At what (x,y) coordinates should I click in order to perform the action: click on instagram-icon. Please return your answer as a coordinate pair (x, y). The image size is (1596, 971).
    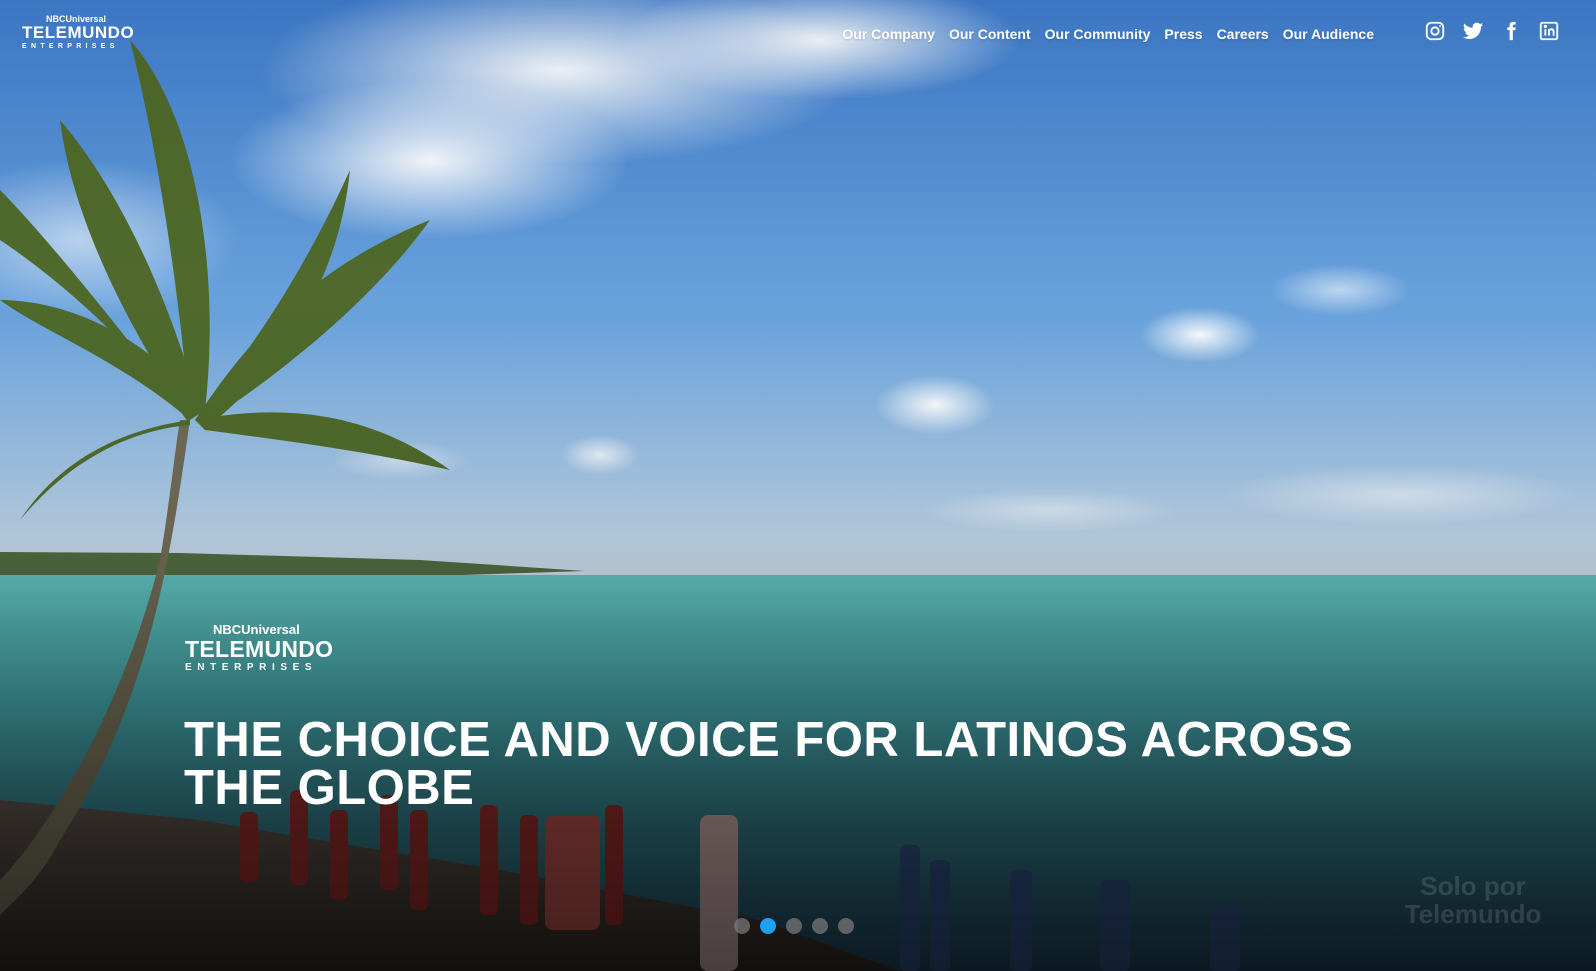
    Looking at the image, I should click on (1435, 31).